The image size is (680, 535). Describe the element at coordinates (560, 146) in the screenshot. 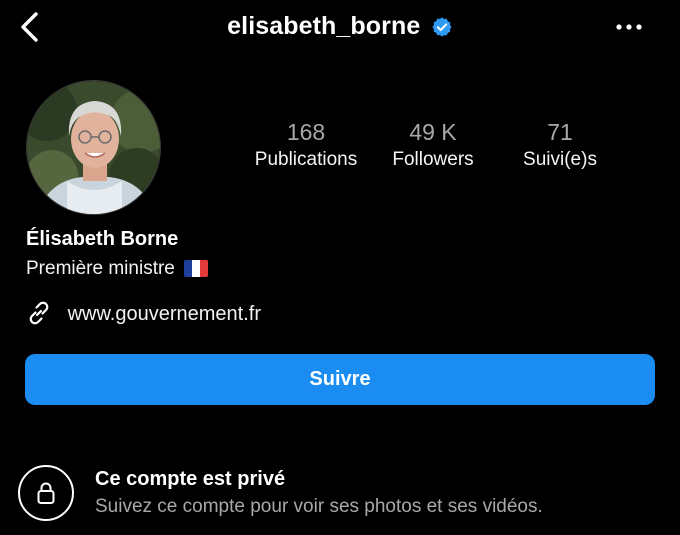

I see `stat-following: 71 Suivi(e)s` at that location.